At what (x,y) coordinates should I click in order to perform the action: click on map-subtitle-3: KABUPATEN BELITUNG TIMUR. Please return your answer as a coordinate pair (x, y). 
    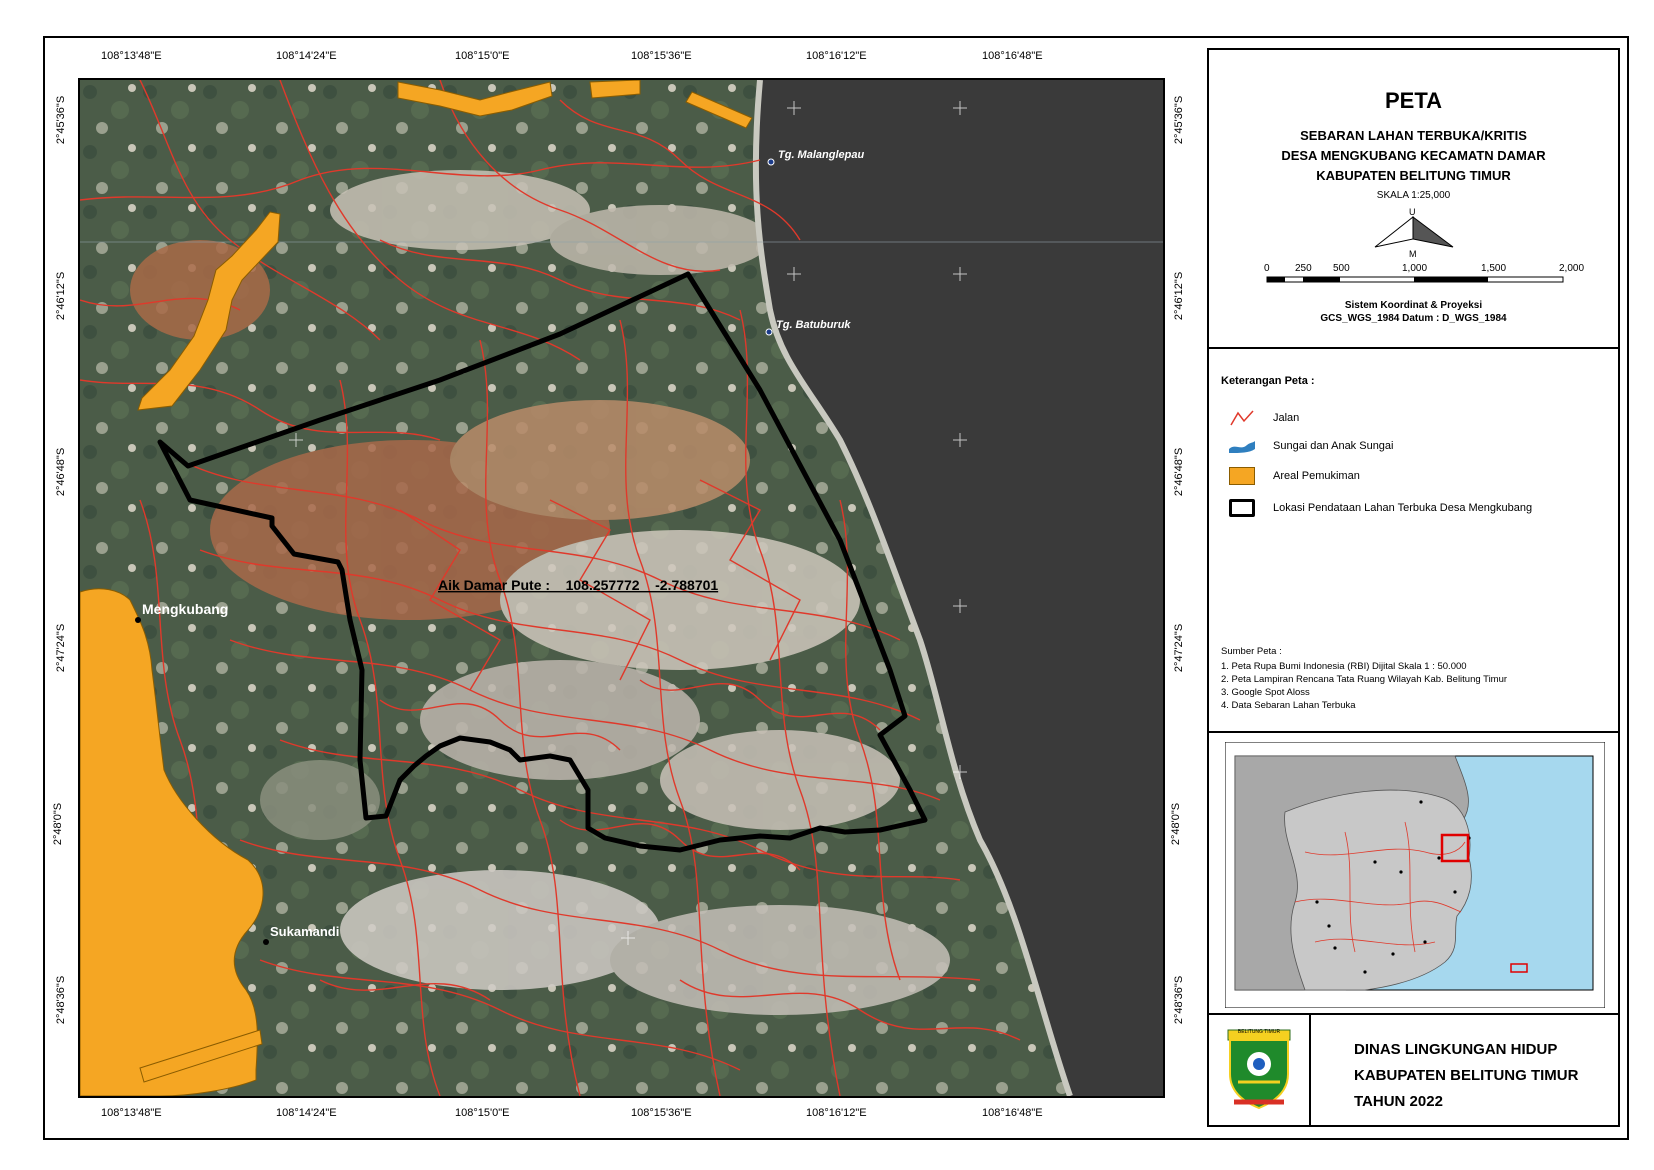
    Looking at the image, I should click on (1413, 175).